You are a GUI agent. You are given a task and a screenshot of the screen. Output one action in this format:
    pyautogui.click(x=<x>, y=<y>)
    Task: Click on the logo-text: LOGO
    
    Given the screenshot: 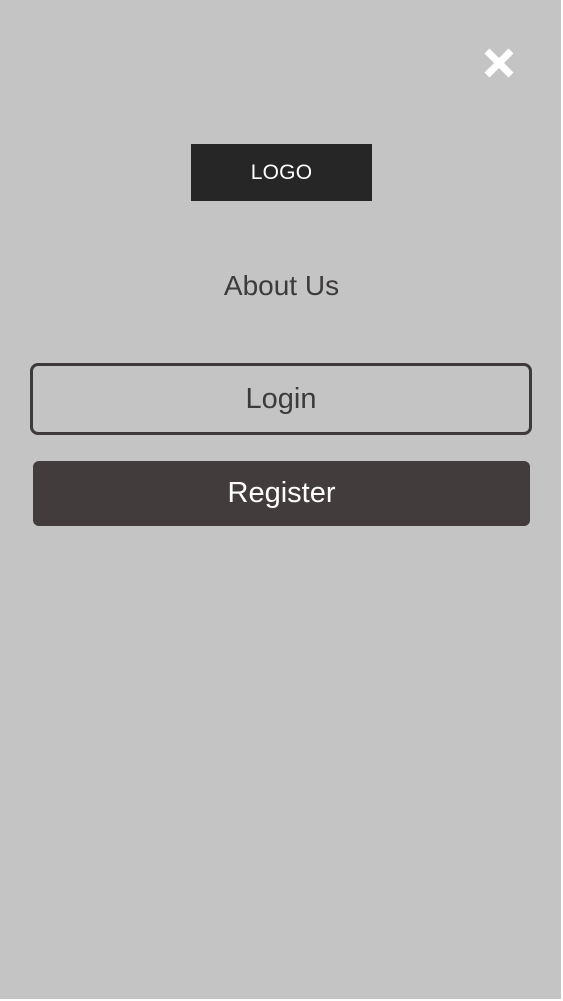 What is the action you would take?
    pyautogui.click(x=281, y=172)
    